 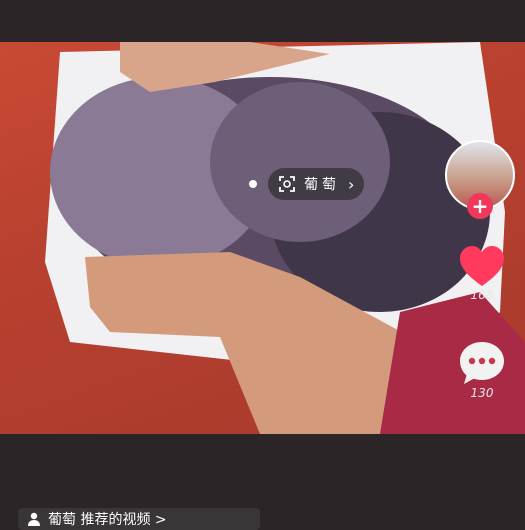 What do you see at coordinates (34, 519) in the screenshot?
I see `person-icon` at bounding box center [34, 519].